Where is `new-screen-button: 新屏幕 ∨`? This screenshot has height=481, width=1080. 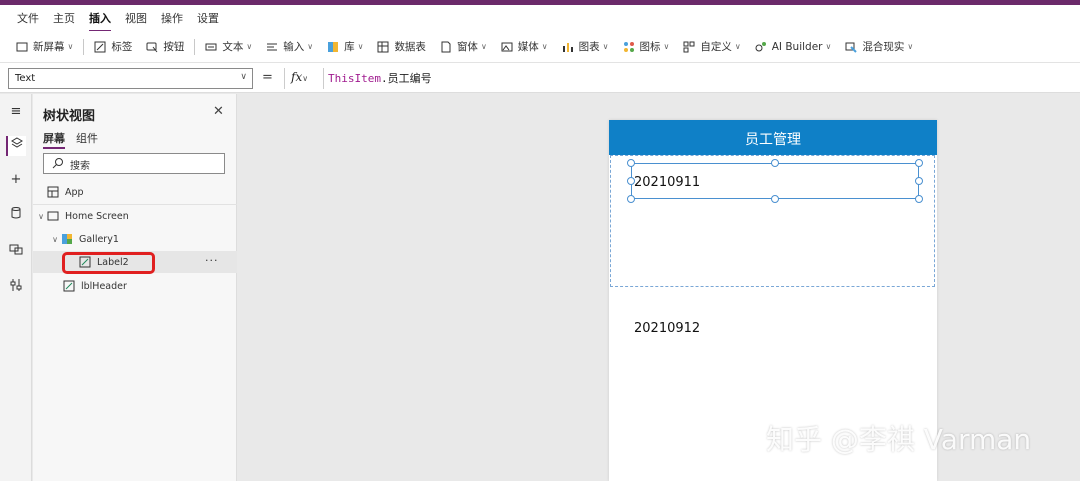 new-screen-button: 新屏幕 ∨ is located at coordinates (44, 46).